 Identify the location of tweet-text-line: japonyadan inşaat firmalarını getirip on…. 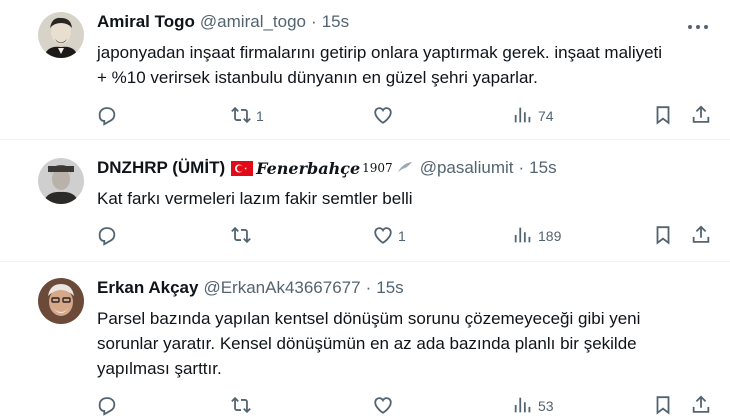
(380, 52).